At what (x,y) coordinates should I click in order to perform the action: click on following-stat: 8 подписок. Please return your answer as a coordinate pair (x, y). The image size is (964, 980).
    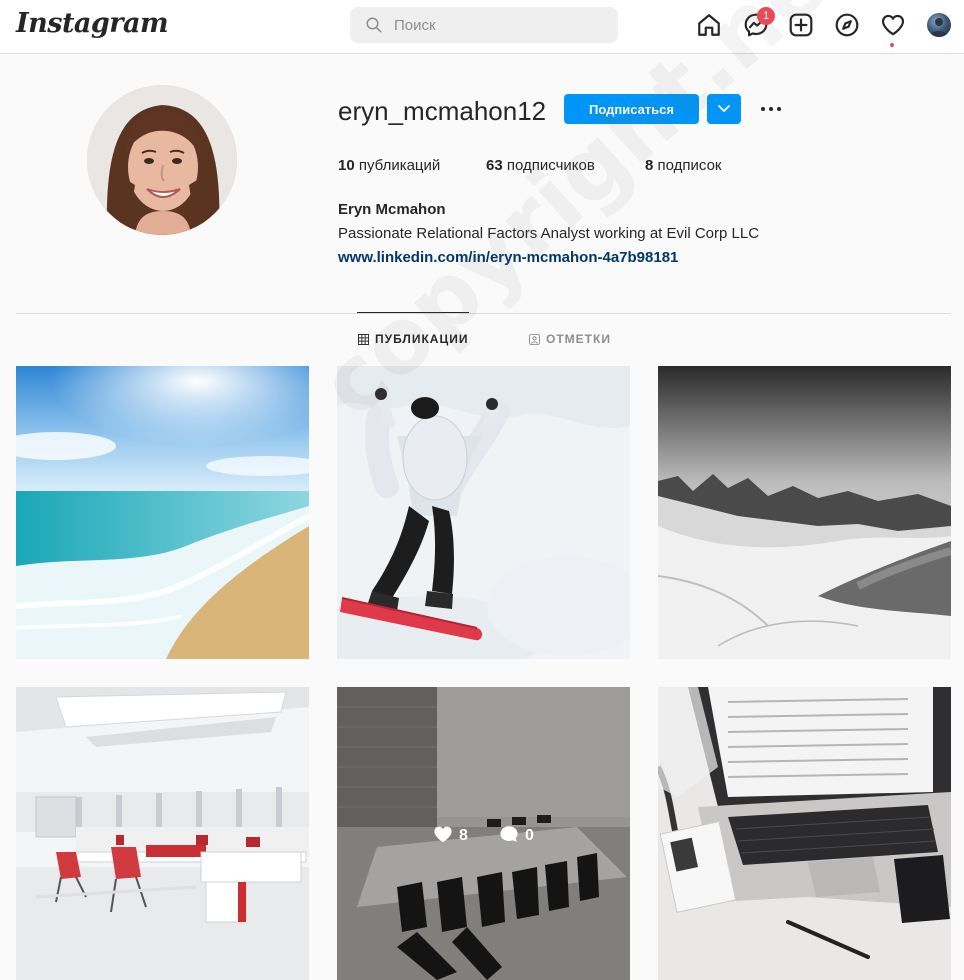
    Looking at the image, I should click on (683, 165).